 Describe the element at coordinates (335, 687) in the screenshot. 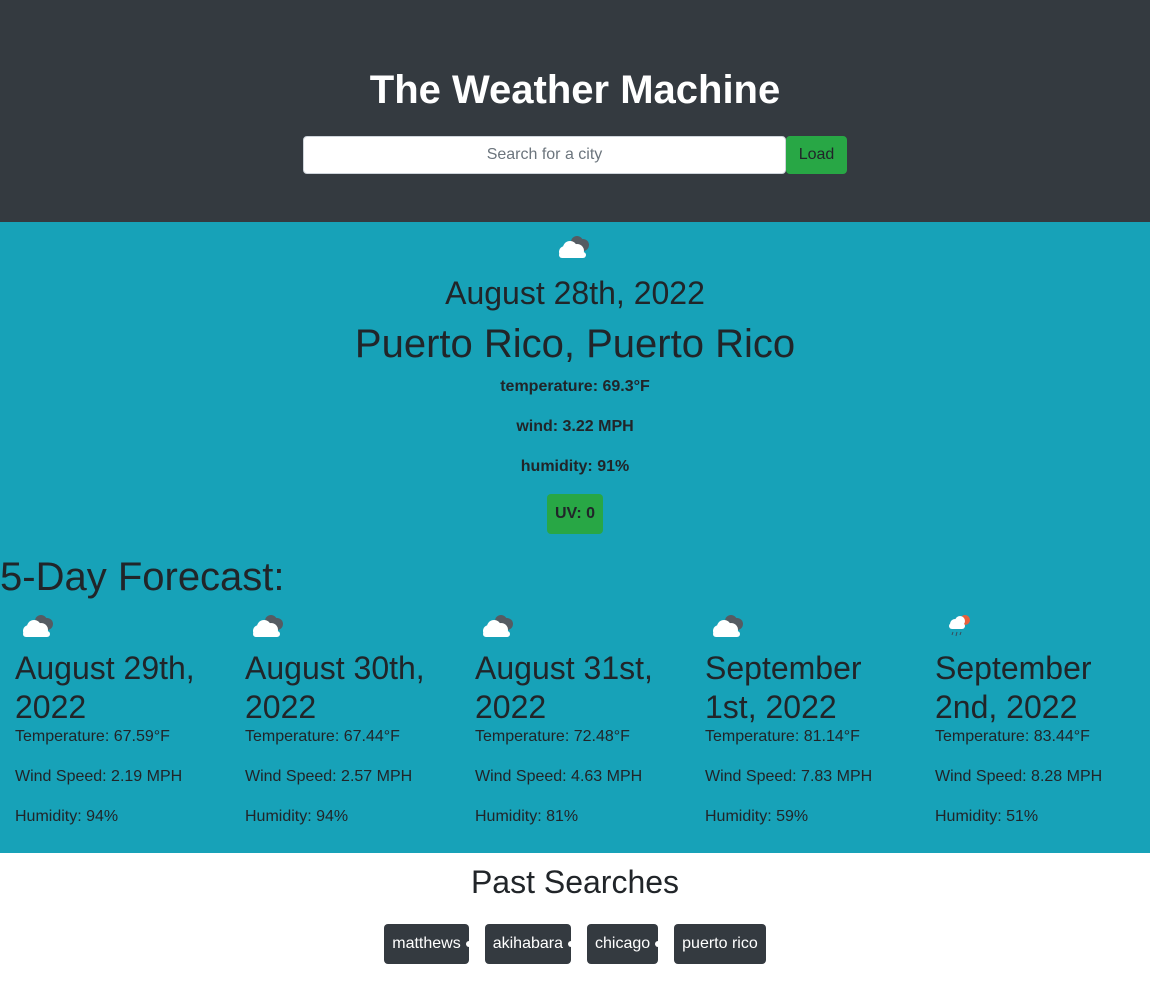

I see `forecast-date: August 30th, 2022` at that location.